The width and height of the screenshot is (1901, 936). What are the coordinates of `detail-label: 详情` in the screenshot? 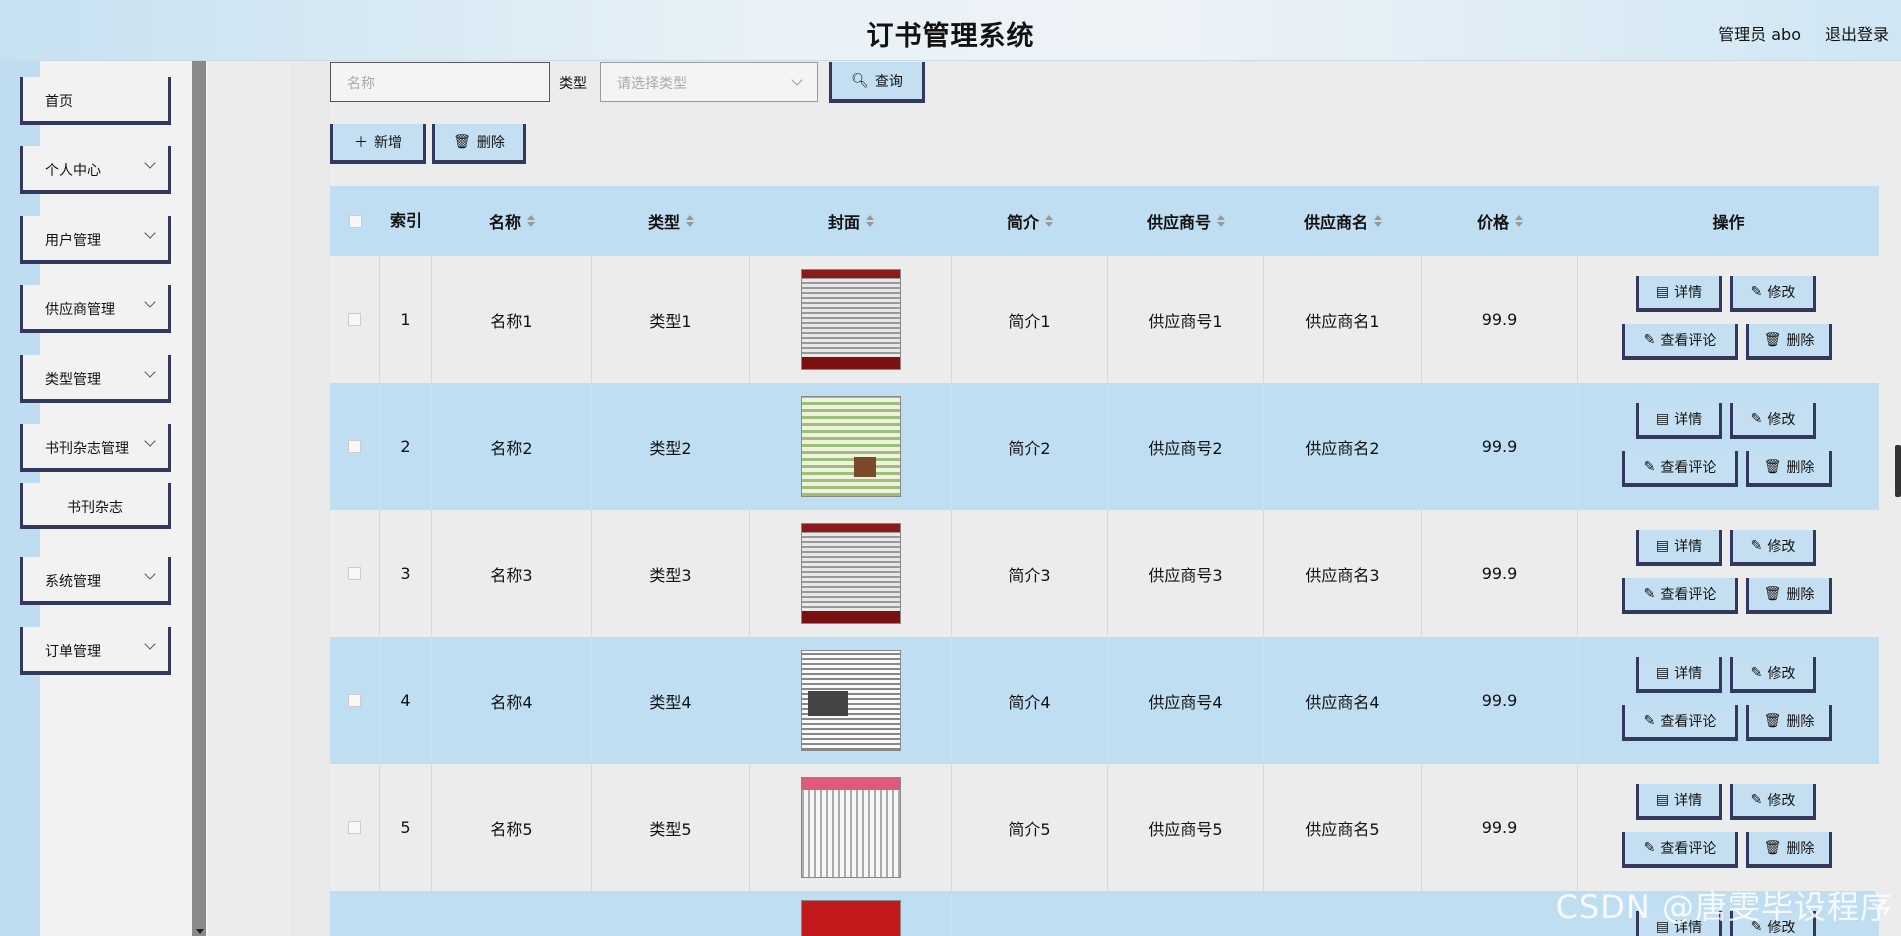 It's located at (1688, 547).